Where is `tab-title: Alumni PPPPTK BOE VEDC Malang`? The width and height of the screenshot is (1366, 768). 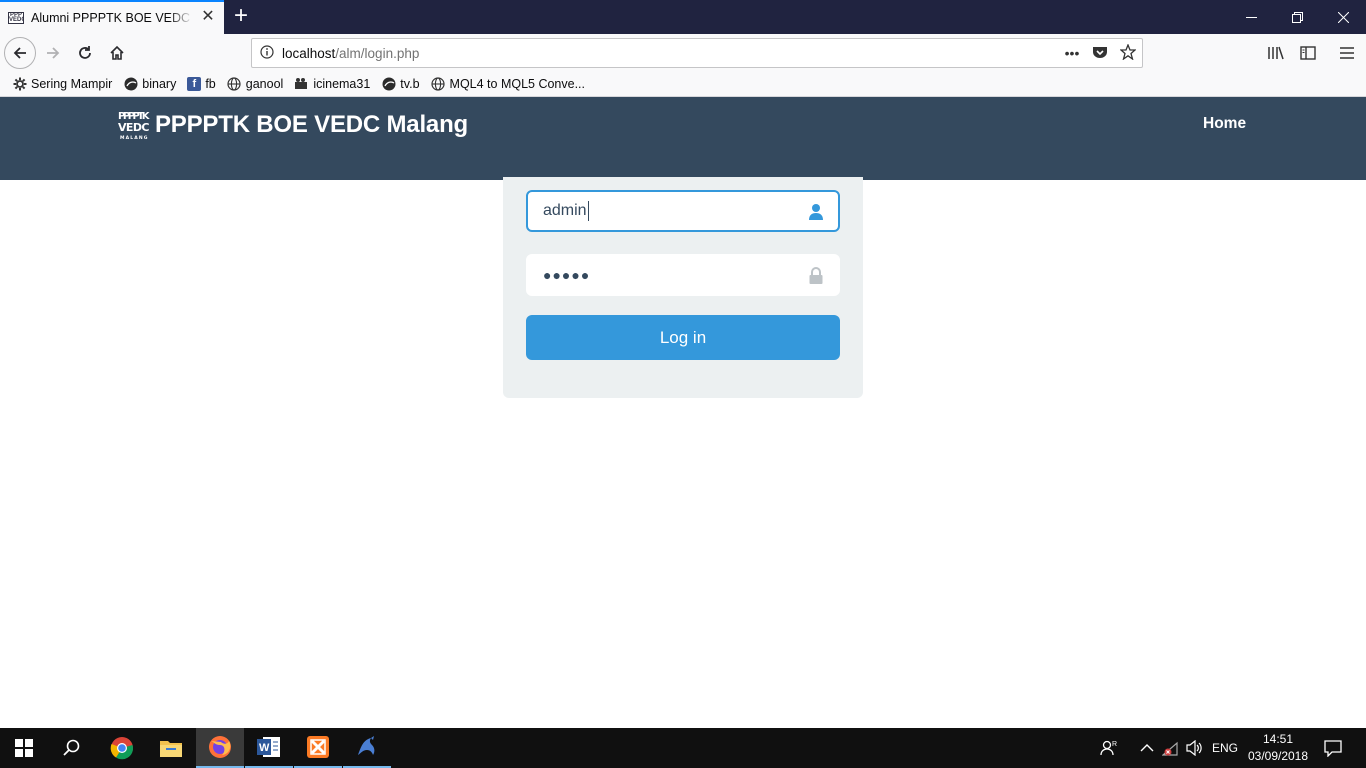
tab-title: Alumni PPPPTK BOE VEDC Malang is located at coordinates (112, 18).